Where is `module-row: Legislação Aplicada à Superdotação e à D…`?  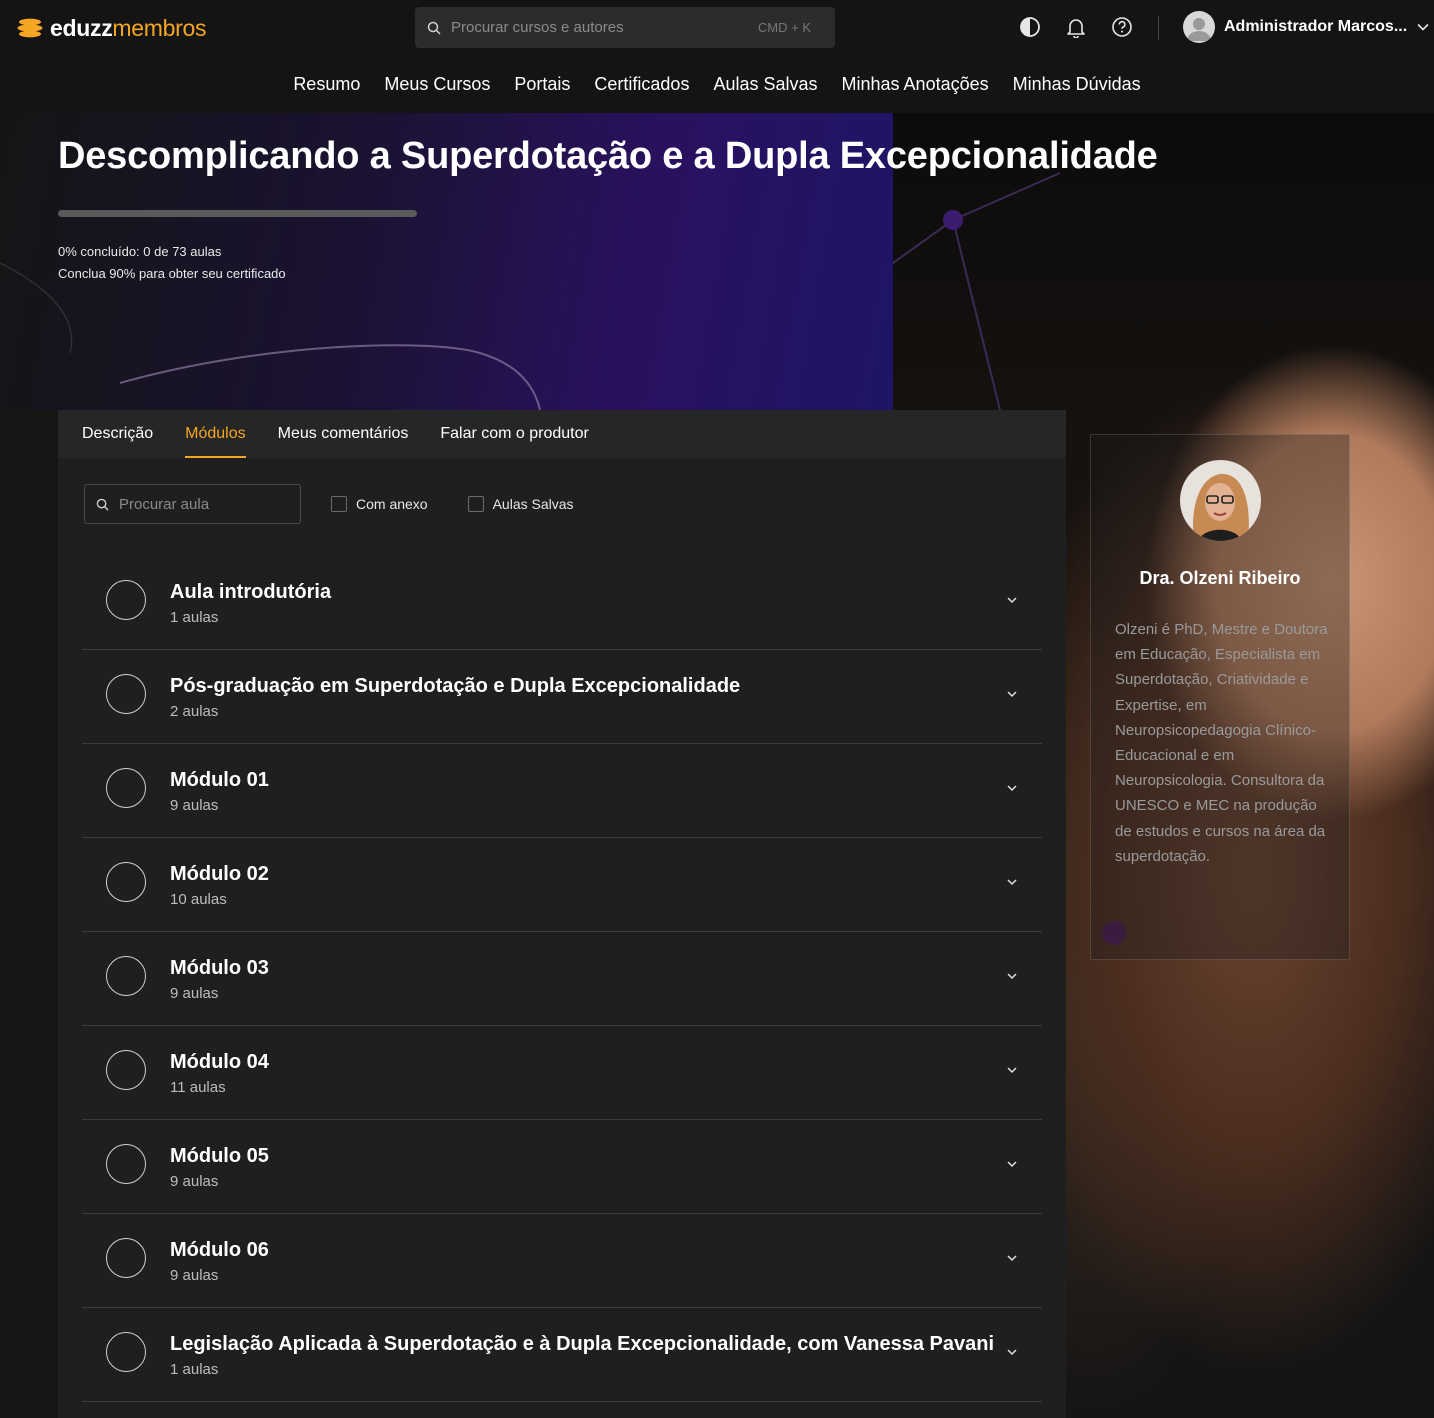 module-row: Legislação Aplicada à Superdotação e à D… is located at coordinates (562, 1355).